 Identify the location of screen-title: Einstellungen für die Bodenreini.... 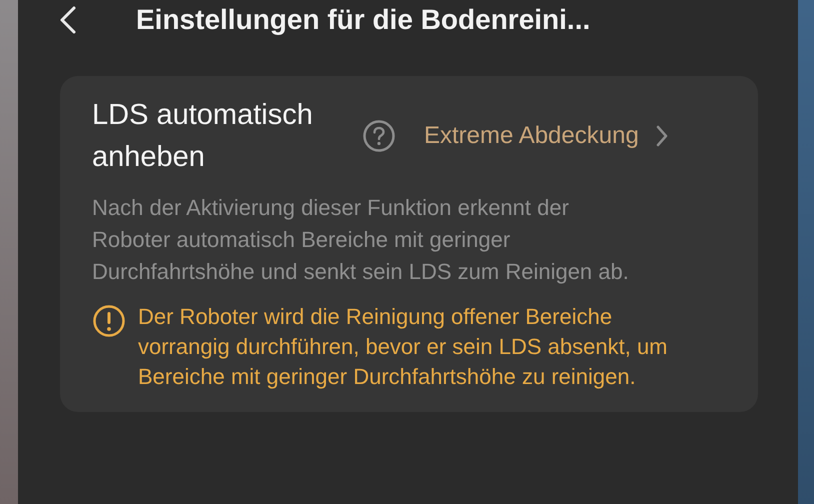
(363, 20).